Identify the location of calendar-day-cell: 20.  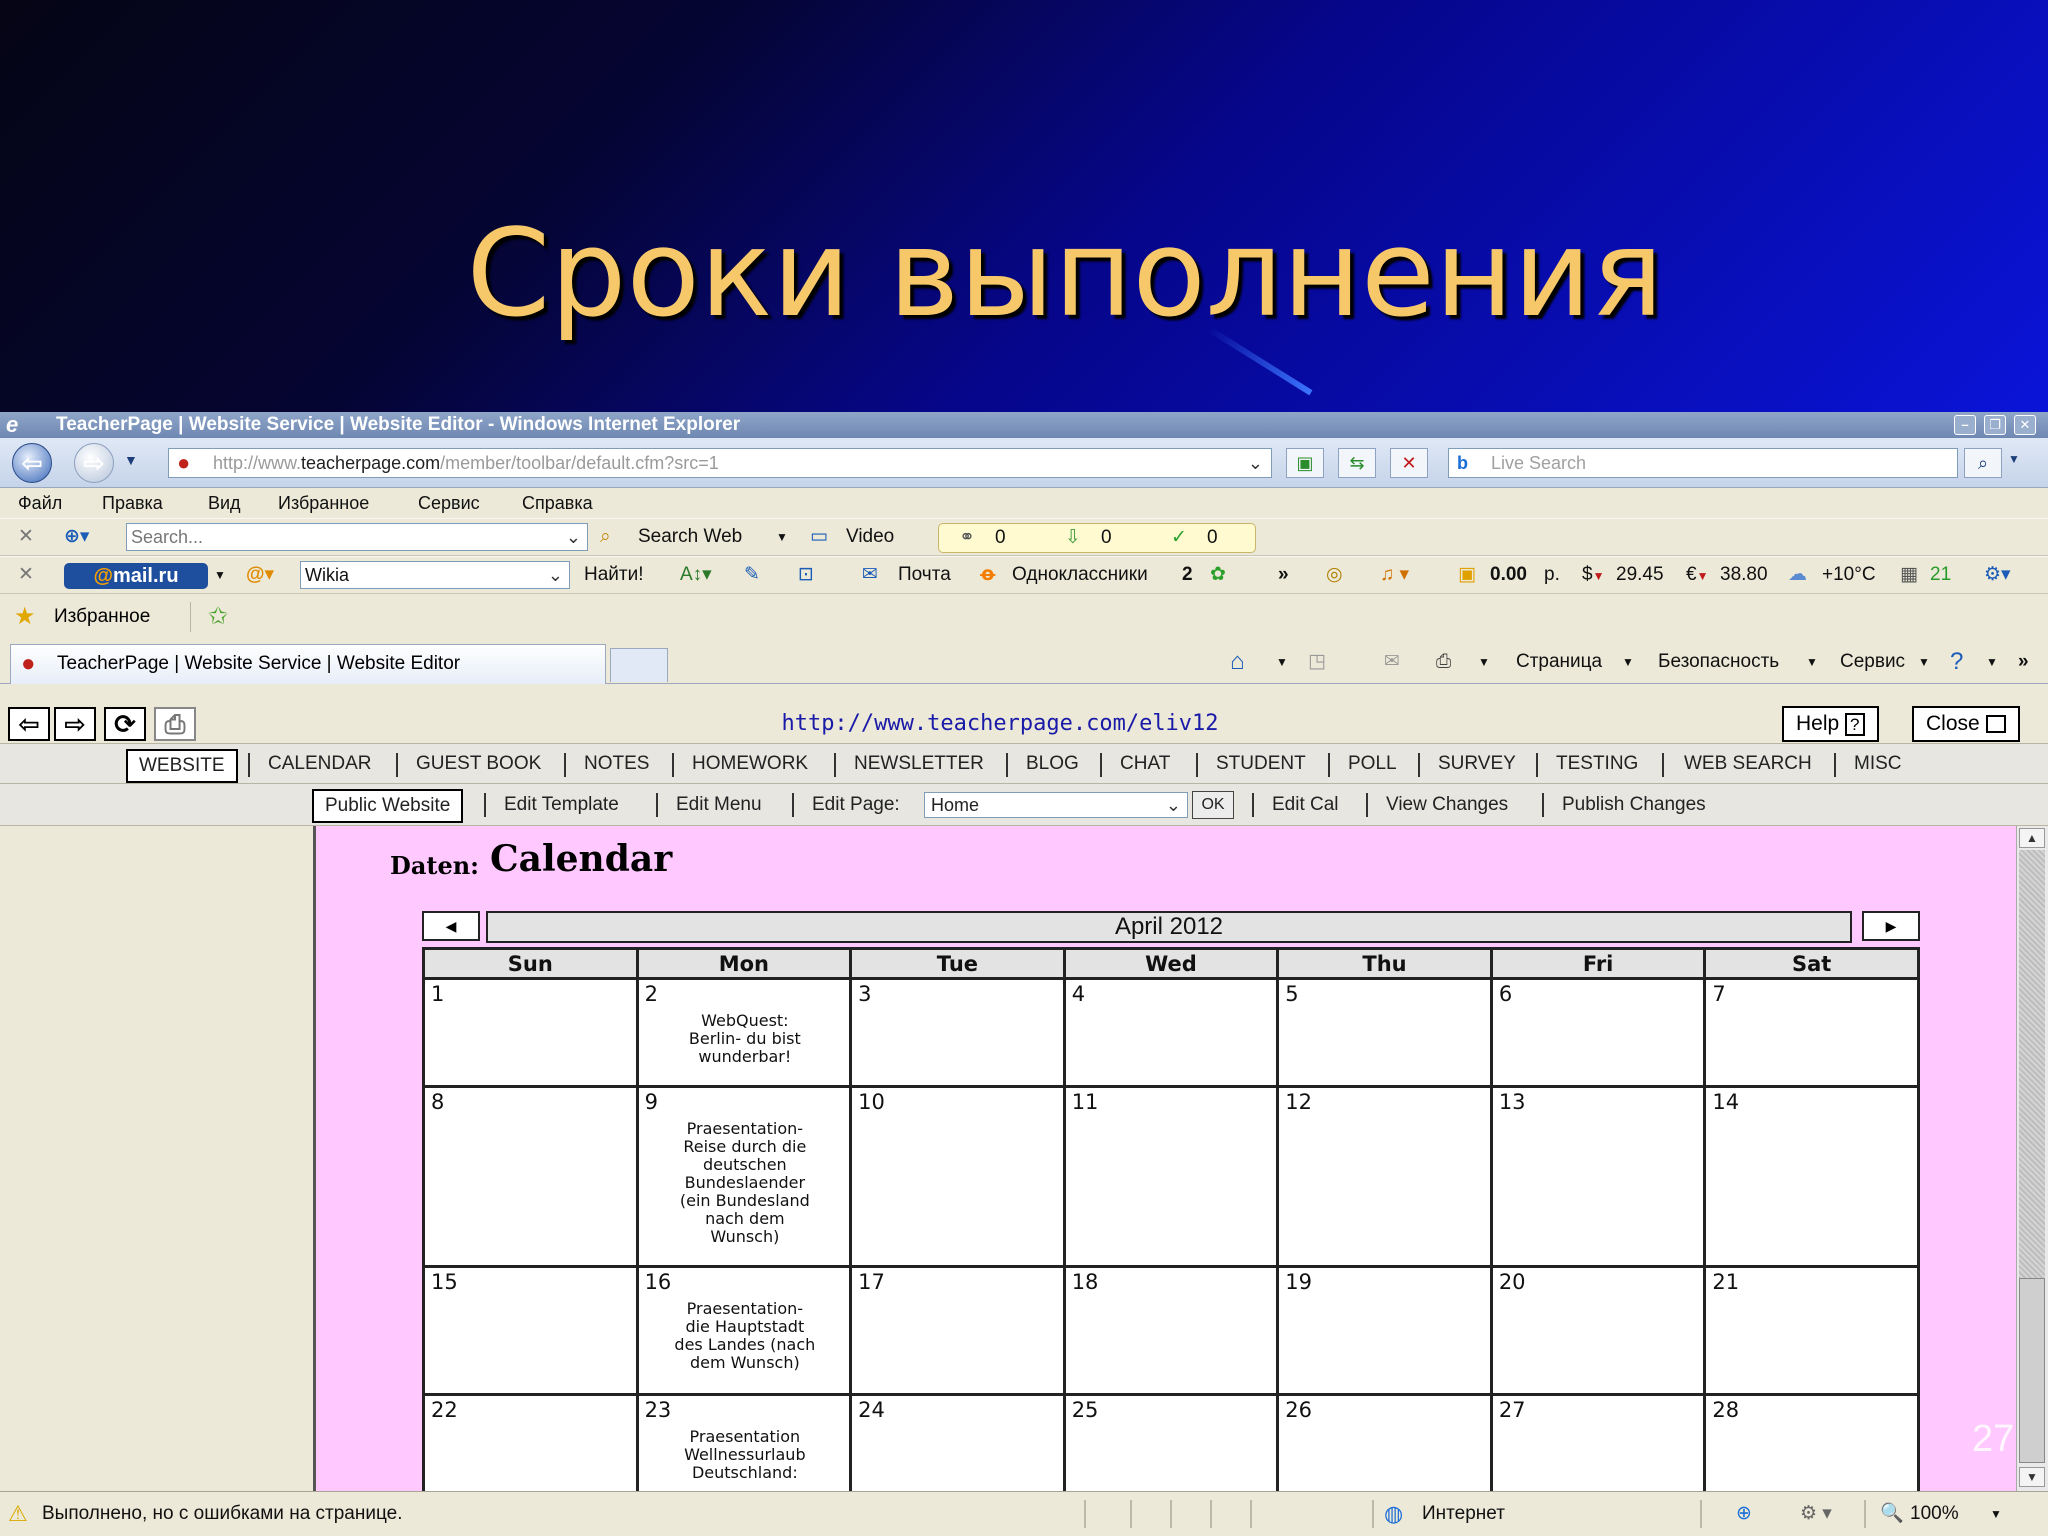
(1598, 1330).